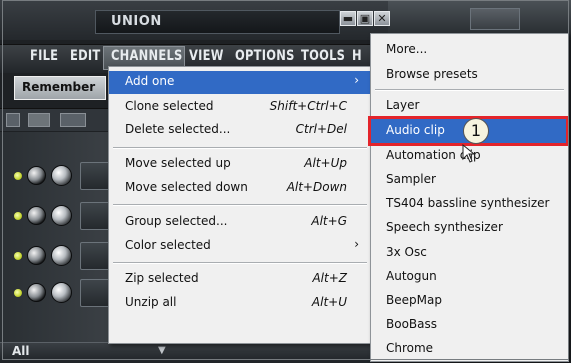  I want to click on window-title: UNION, so click(136, 21).